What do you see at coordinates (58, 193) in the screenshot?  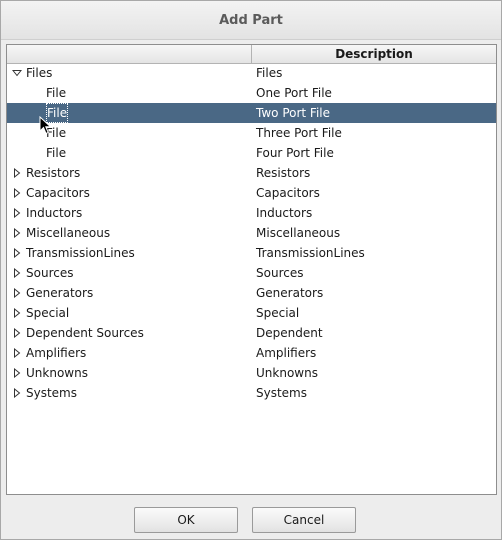 I see `row-name: Capacitors` at bounding box center [58, 193].